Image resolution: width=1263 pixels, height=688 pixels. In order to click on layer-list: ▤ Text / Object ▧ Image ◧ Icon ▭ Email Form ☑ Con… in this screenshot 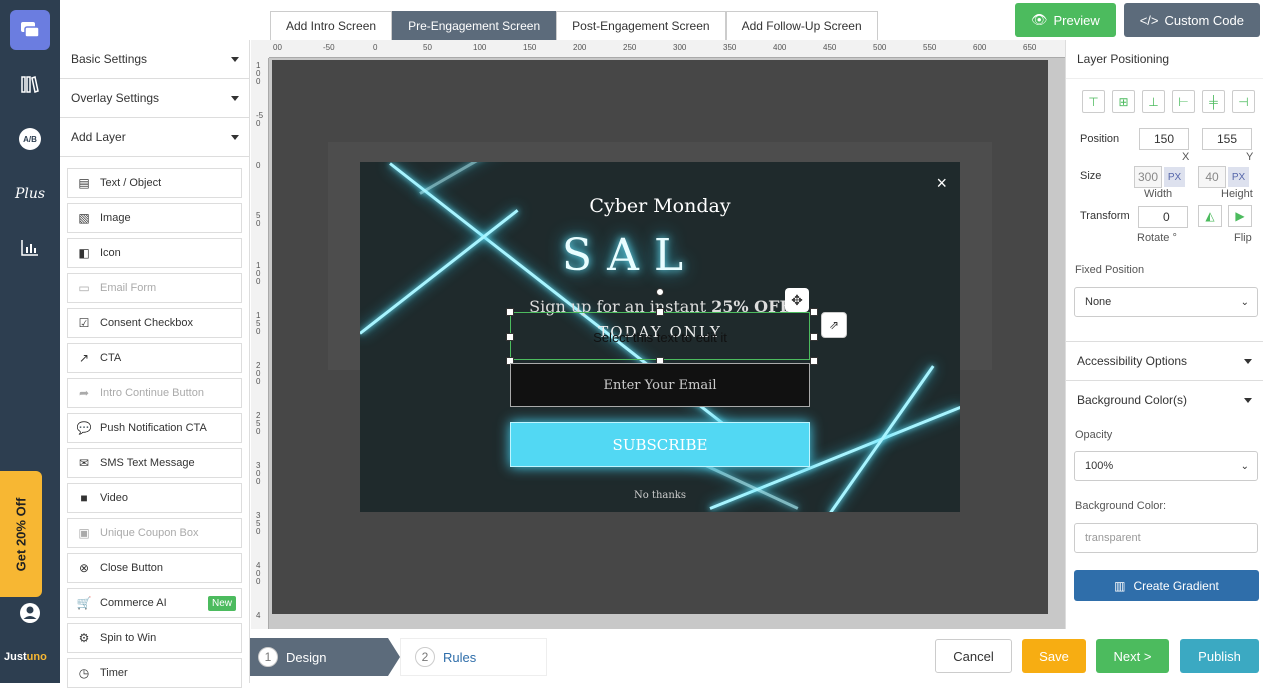, I will do `click(154, 422)`.